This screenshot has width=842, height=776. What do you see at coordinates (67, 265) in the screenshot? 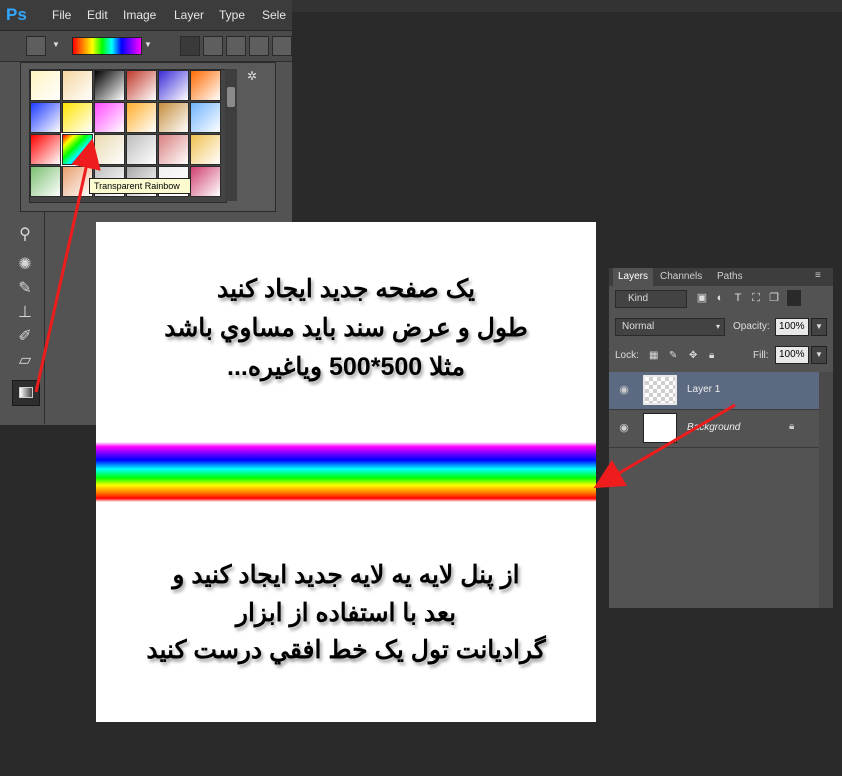
I see `arrow-to-swatch` at bounding box center [67, 265].